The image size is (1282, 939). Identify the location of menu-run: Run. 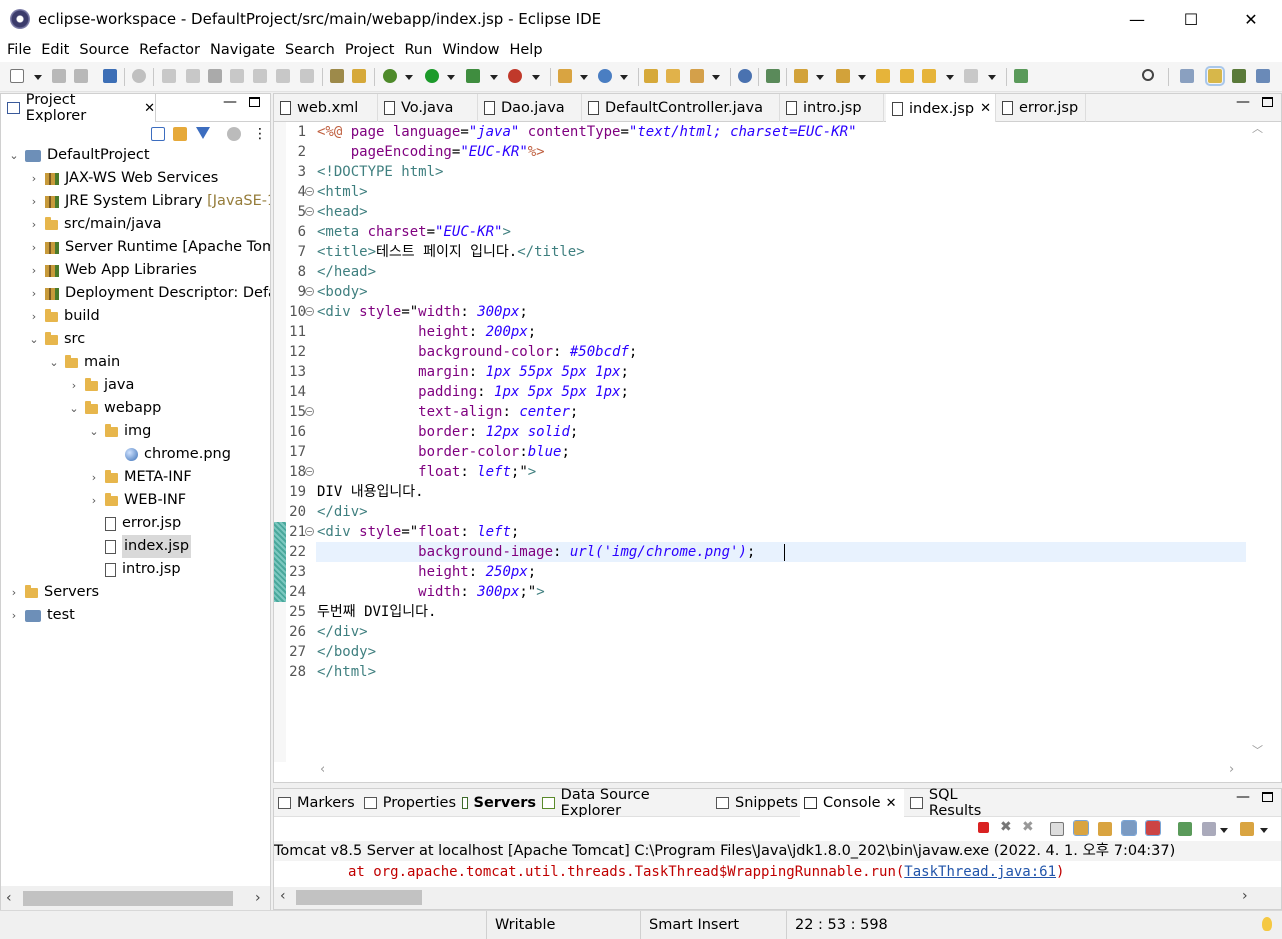
(419, 50).